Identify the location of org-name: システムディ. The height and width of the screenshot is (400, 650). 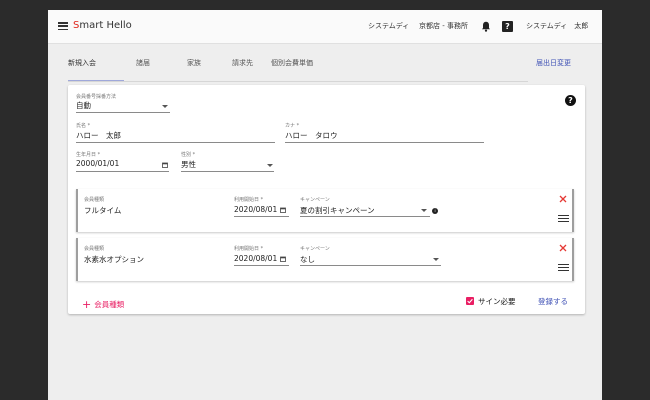
(389, 26).